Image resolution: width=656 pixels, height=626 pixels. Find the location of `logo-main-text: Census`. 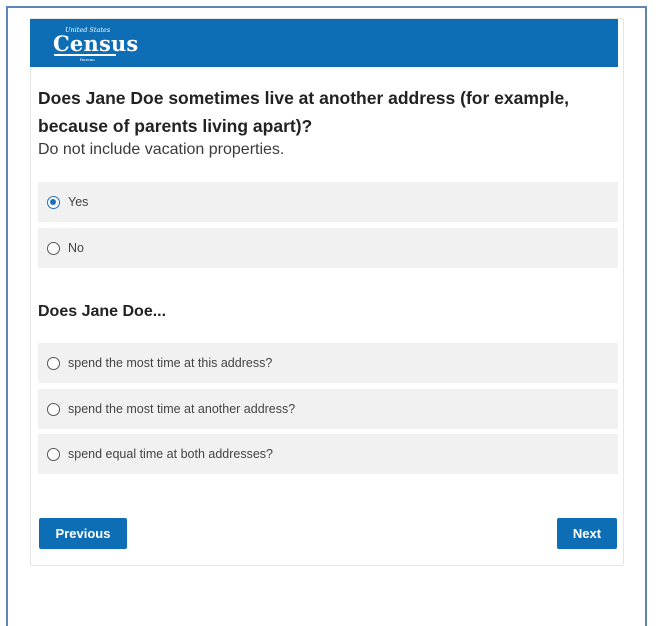

logo-main-text: Census is located at coordinates (96, 43).